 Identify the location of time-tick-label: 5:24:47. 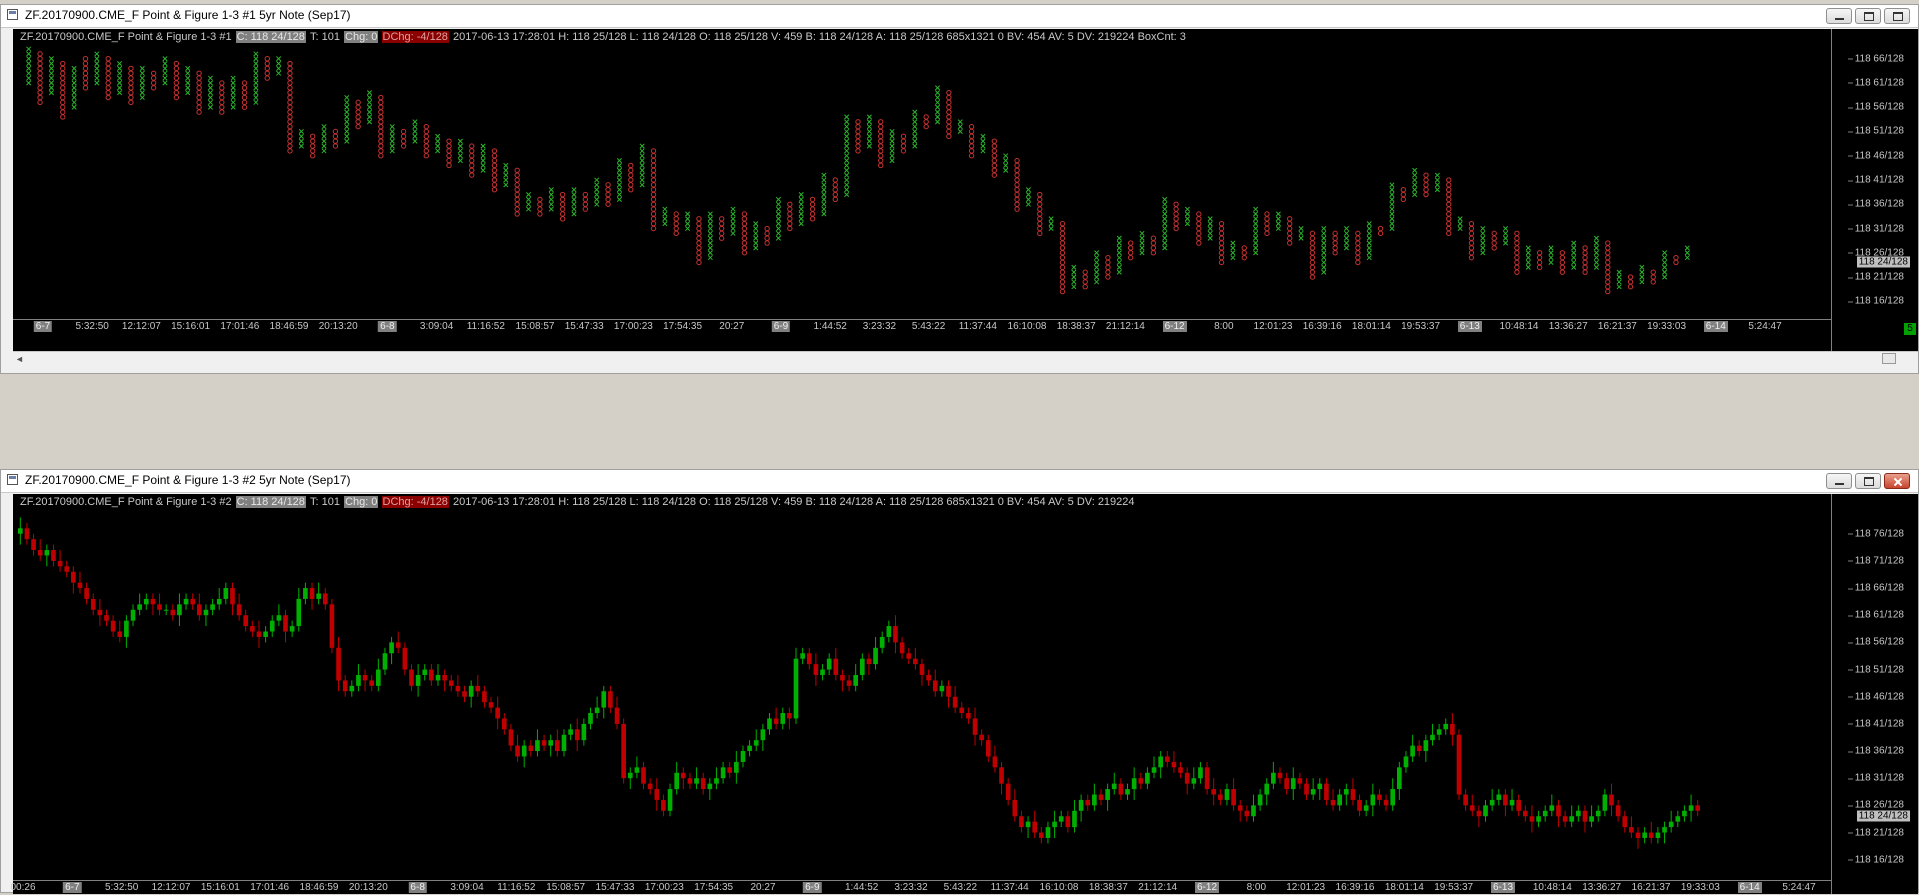
(1765, 326).